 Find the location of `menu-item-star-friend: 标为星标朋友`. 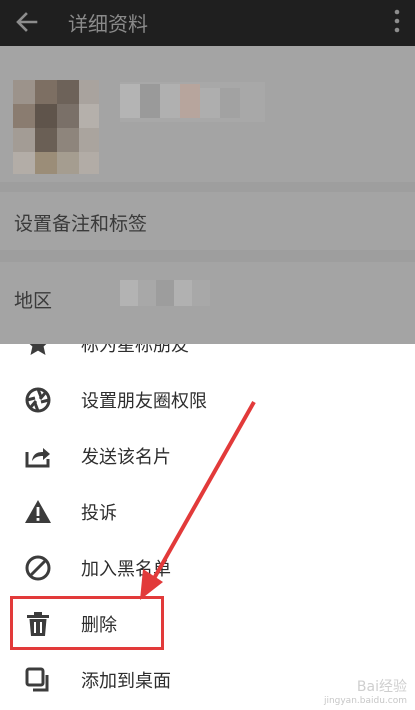

menu-item-star-friend: 标为星标朋友 is located at coordinates (207, 358).